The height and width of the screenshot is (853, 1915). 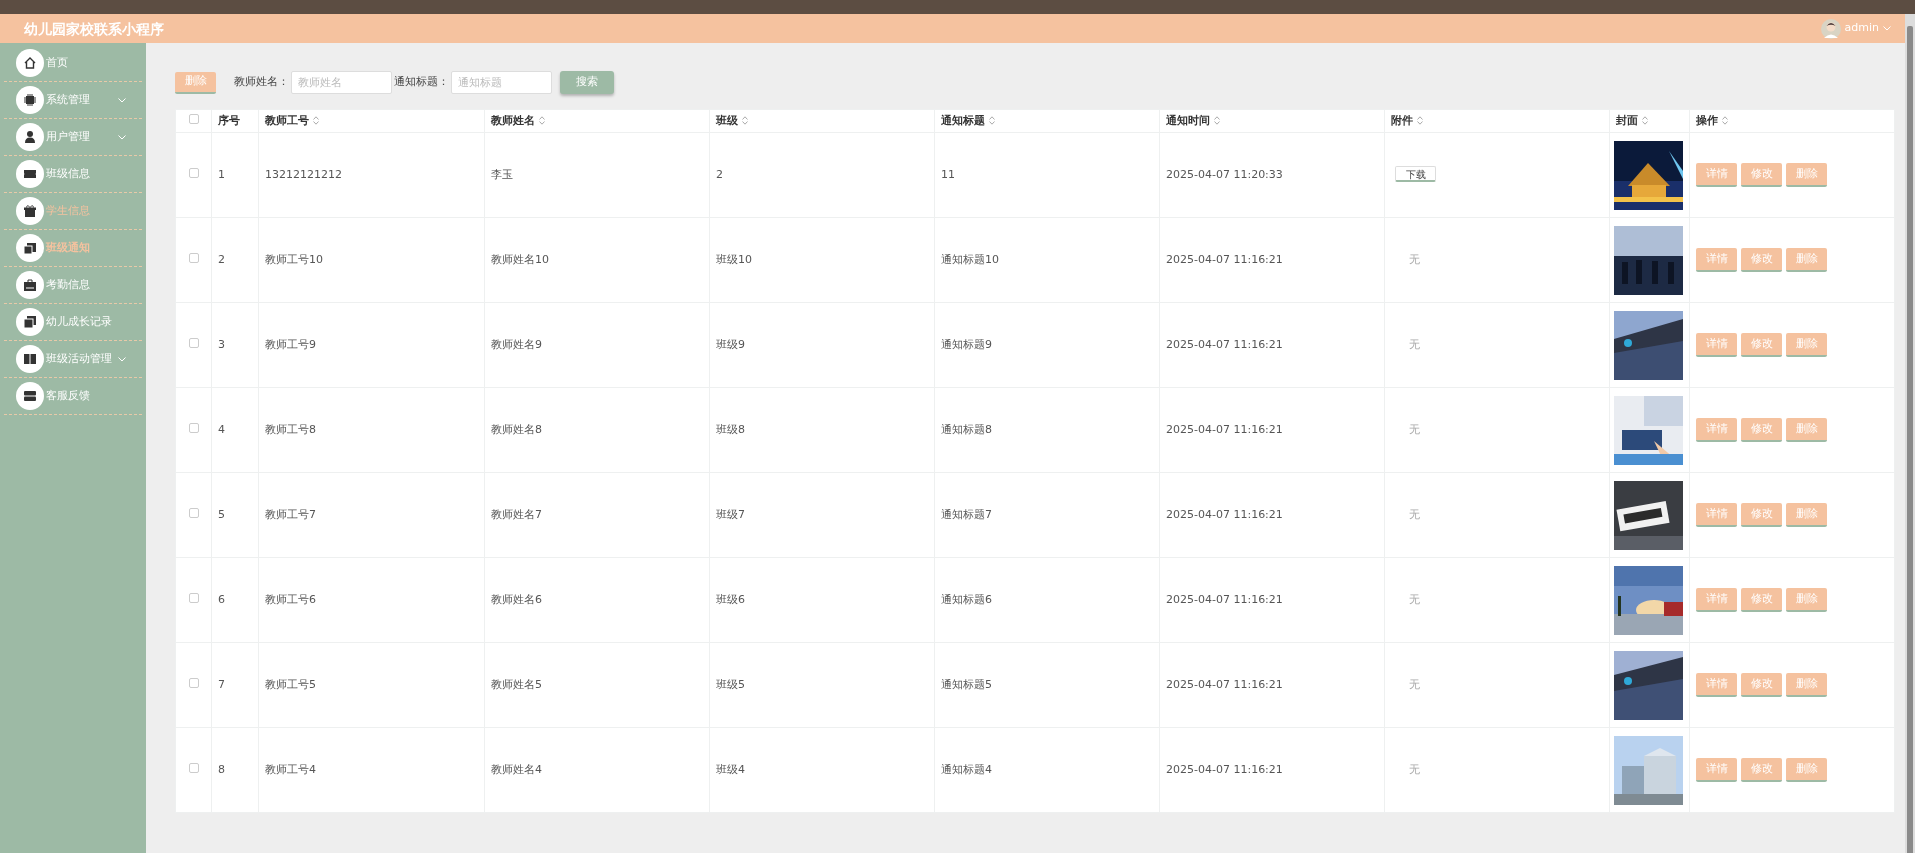 I want to click on table-cell: 教师姓名5, so click(x=516, y=684).